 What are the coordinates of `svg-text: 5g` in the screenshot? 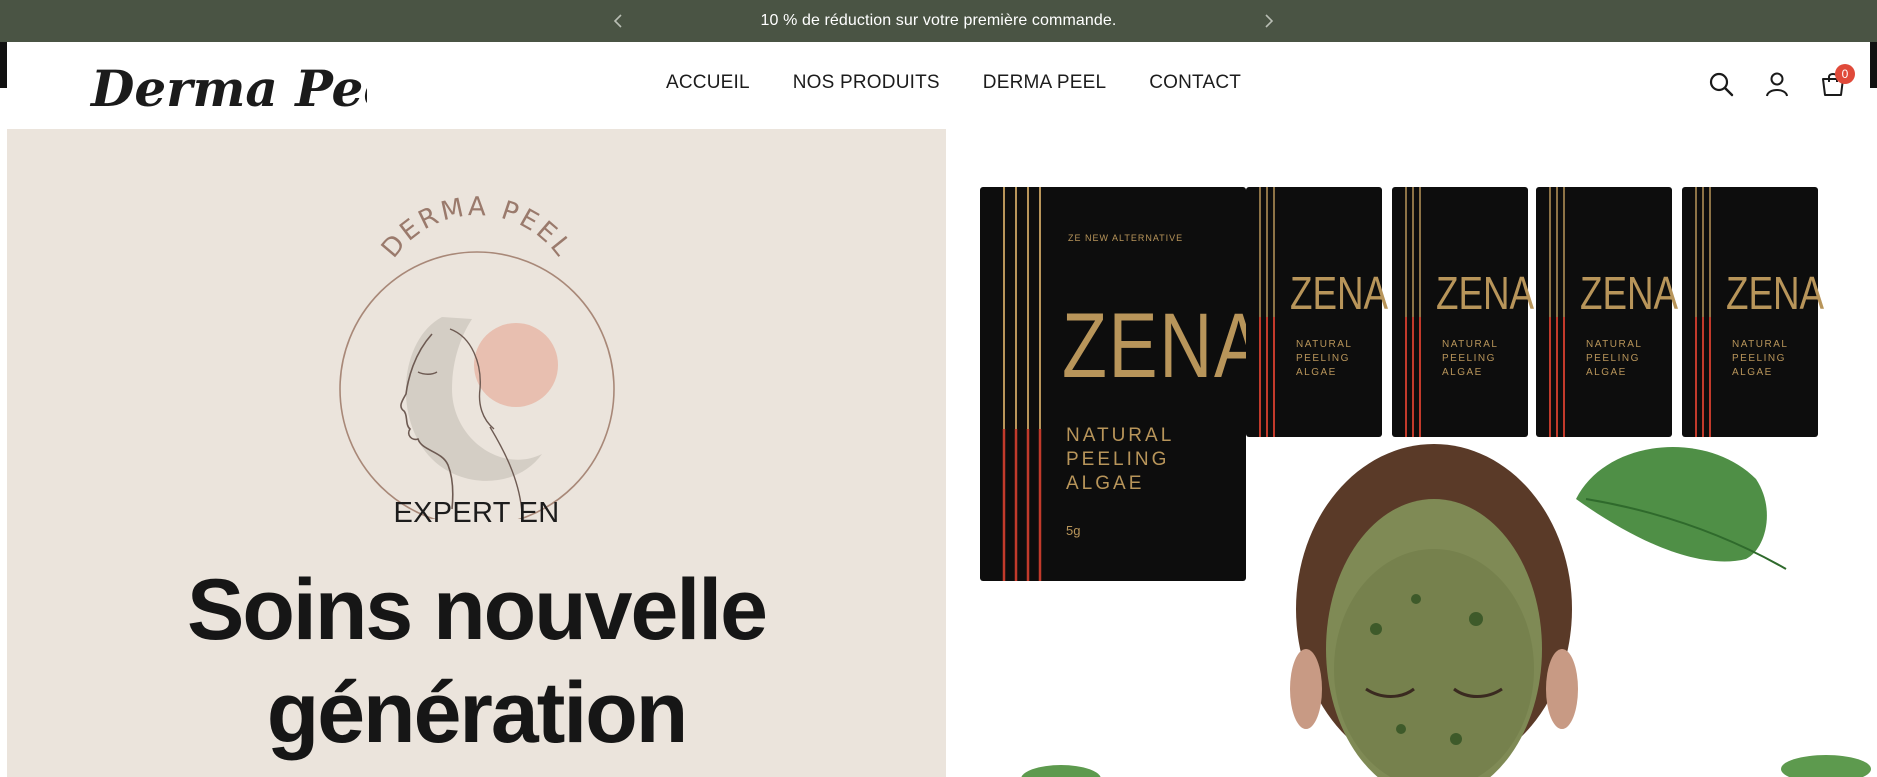 It's located at (1073, 530).